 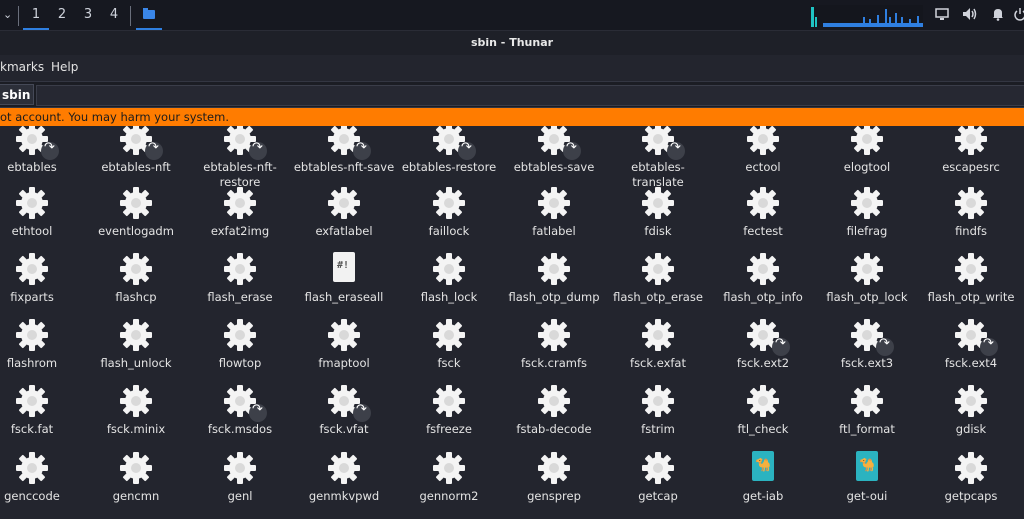 What do you see at coordinates (554, 278) in the screenshot?
I see `file-item: flash_otp_dump` at bounding box center [554, 278].